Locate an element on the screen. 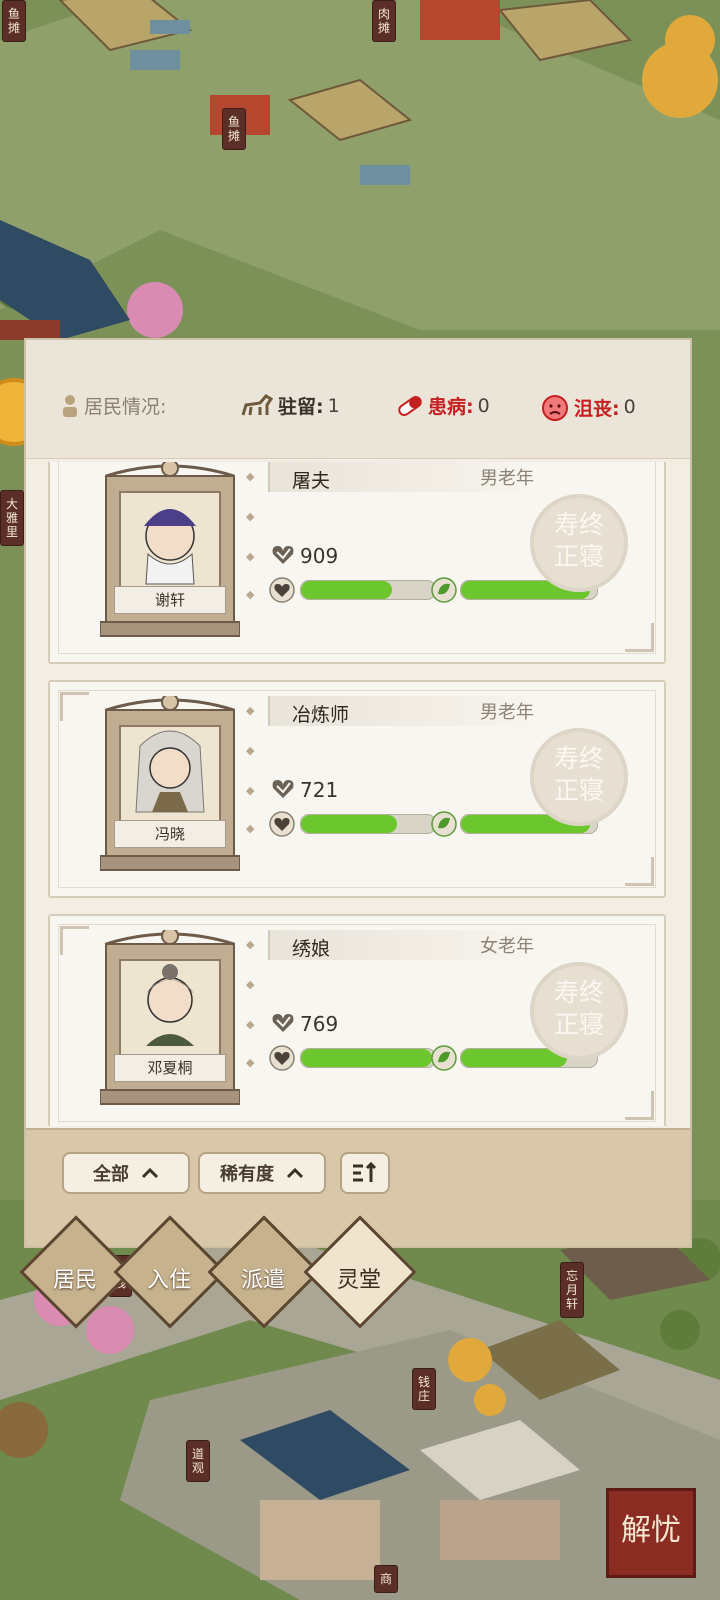 The image size is (720, 1600). filter-all-button: 全部 is located at coordinates (126, 1173).